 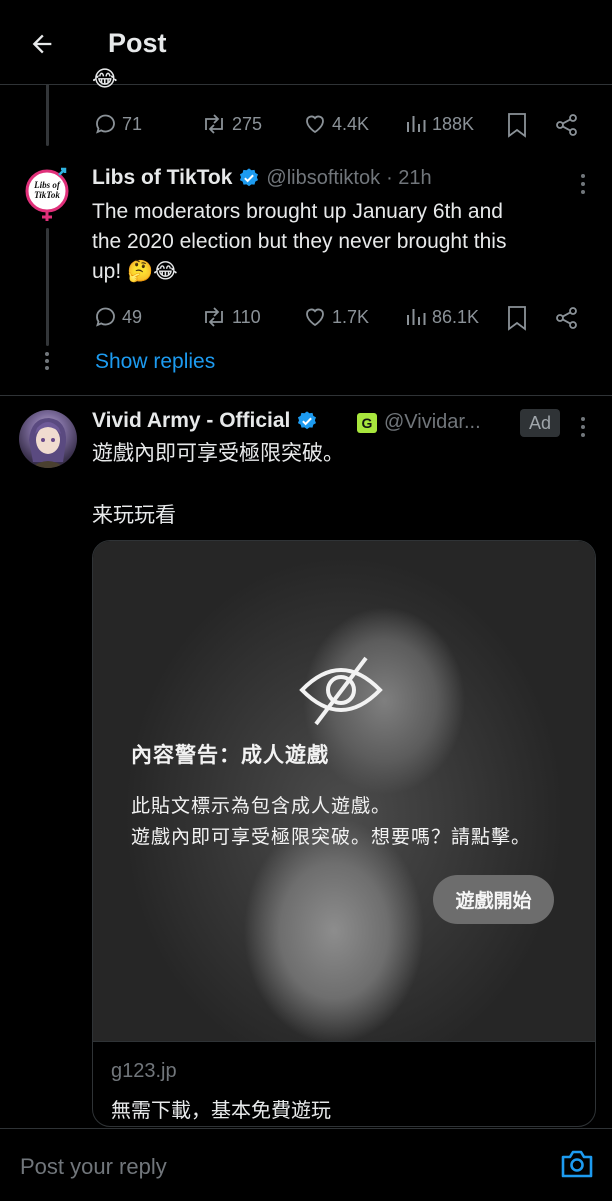 What do you see at coordinates (132, 316) in the screenshot?
I see `reply-count: 49` at bounding box center [132, 316].